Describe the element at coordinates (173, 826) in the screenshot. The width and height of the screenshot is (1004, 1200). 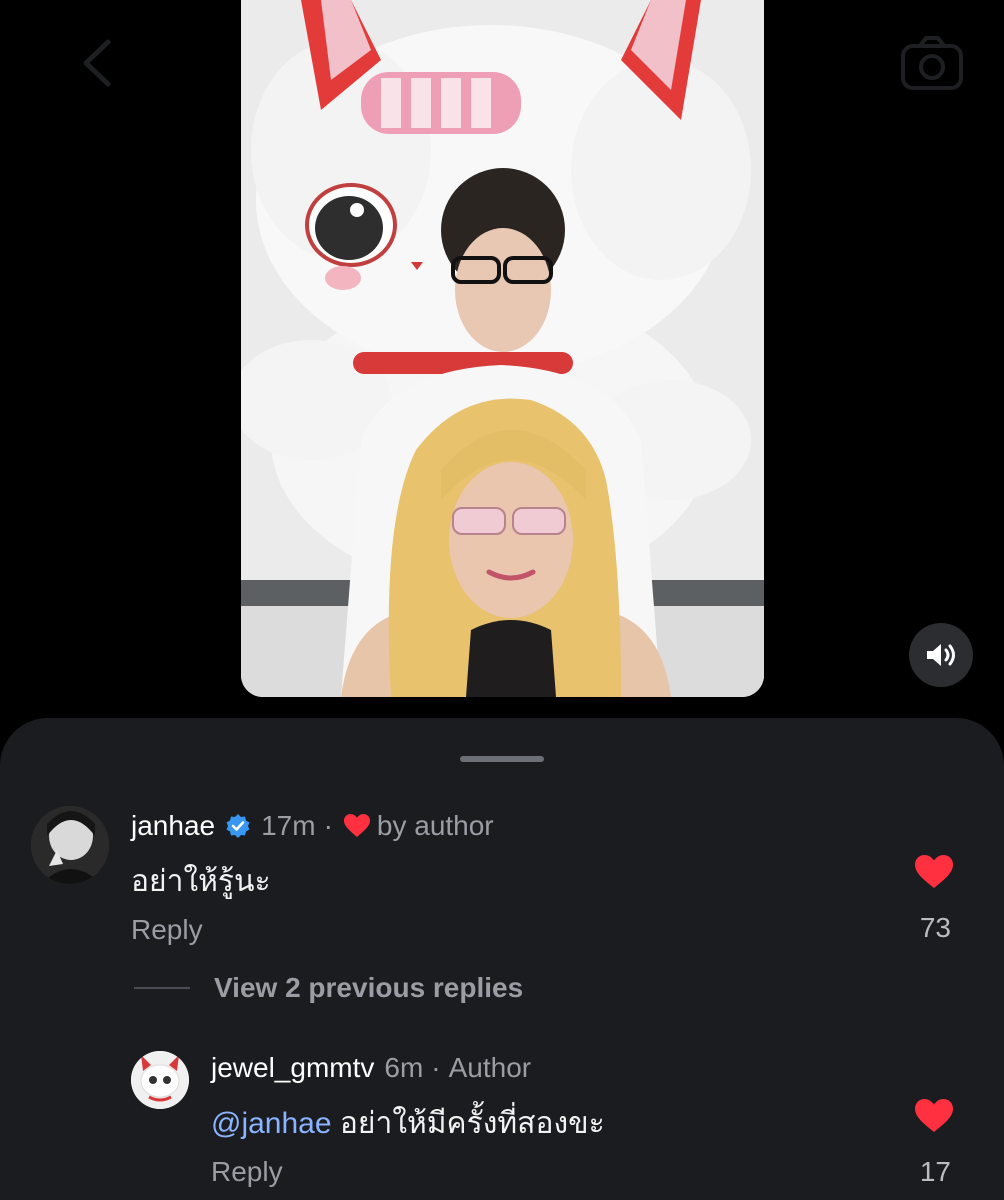
I see `comment-username: janhae` at that location.